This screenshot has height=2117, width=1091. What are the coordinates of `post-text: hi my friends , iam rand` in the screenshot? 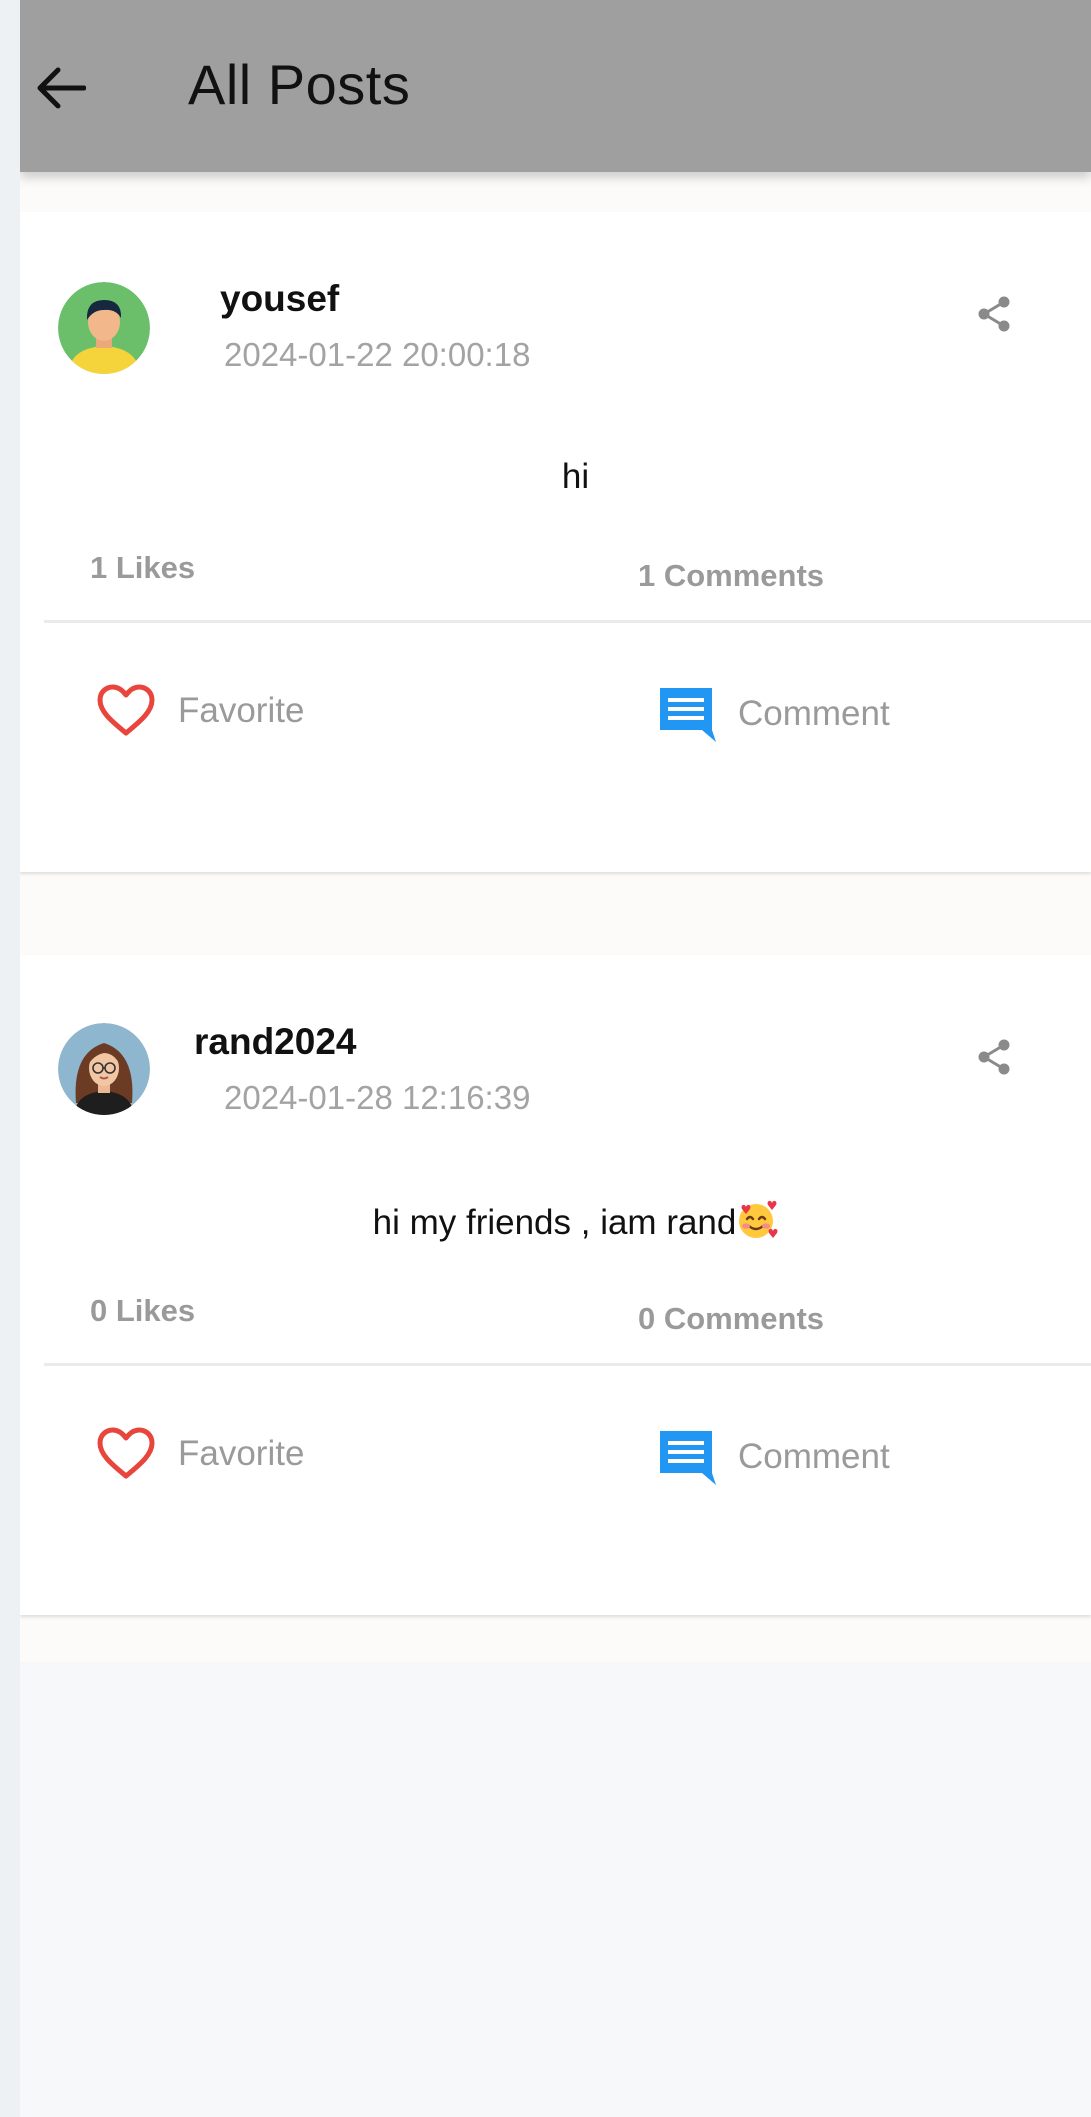 It's located at (554, 1222).